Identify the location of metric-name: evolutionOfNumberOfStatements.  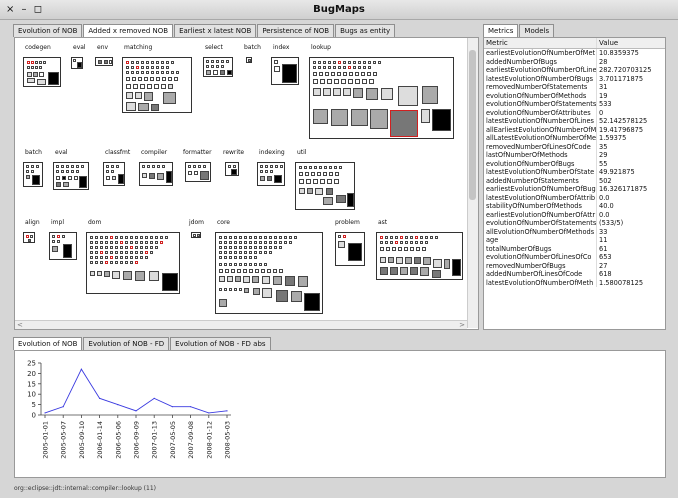
(541, 223).